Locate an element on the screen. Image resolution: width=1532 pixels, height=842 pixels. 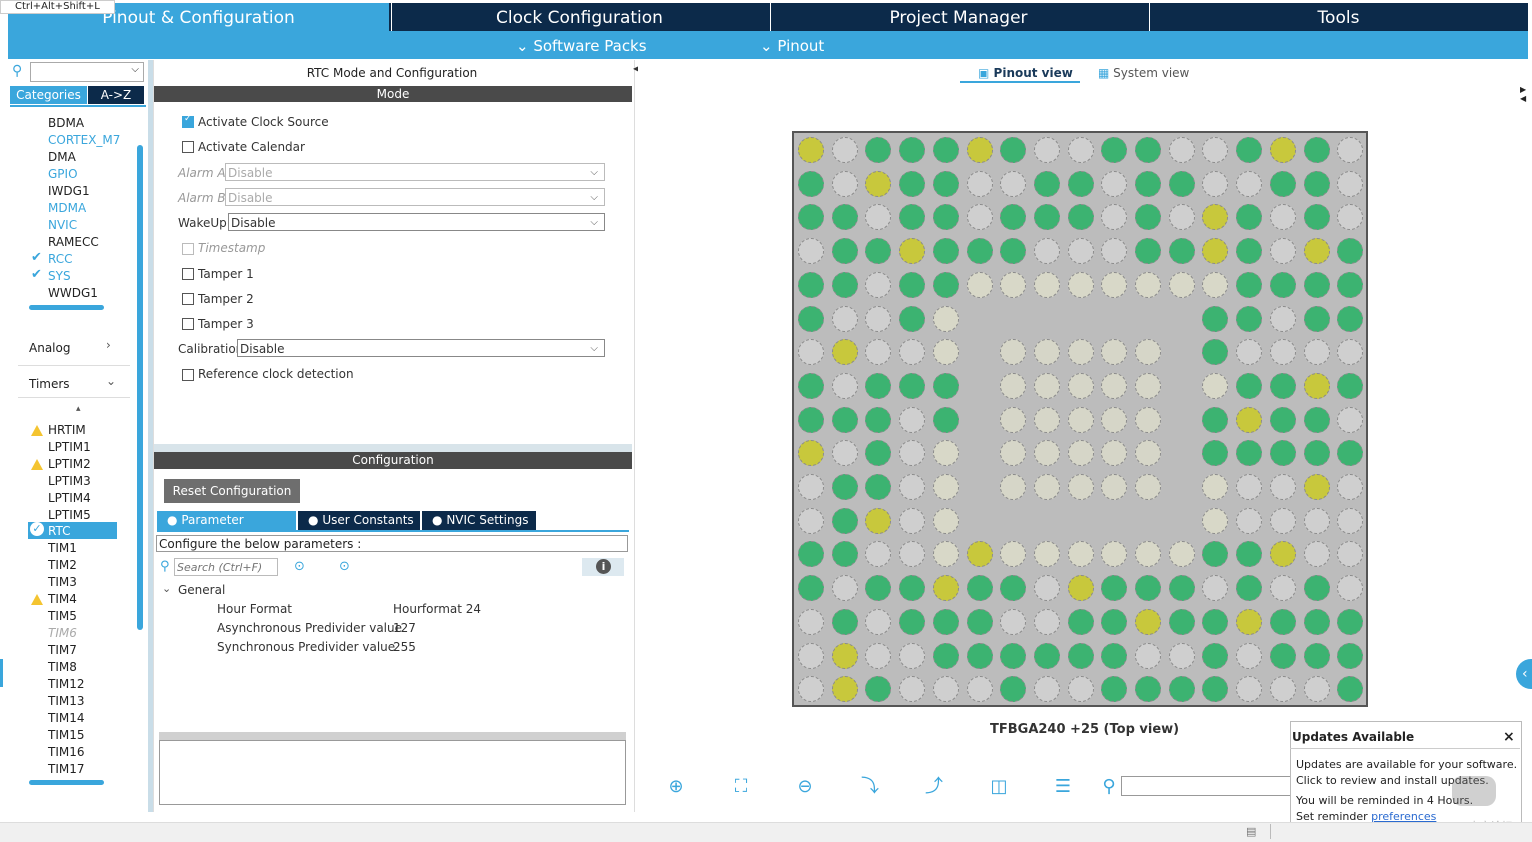
reset-configuration-button: Reset Configuration is located at coordinates (232, 491).